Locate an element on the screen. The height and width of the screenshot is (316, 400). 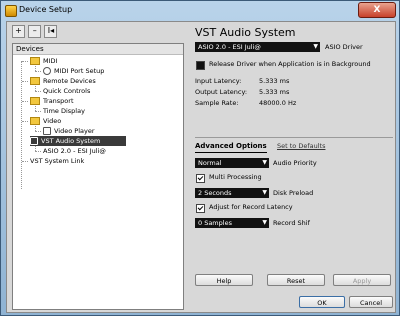
record-shift-input: 0 Samples ▼ is located at coordinates (232, 223).